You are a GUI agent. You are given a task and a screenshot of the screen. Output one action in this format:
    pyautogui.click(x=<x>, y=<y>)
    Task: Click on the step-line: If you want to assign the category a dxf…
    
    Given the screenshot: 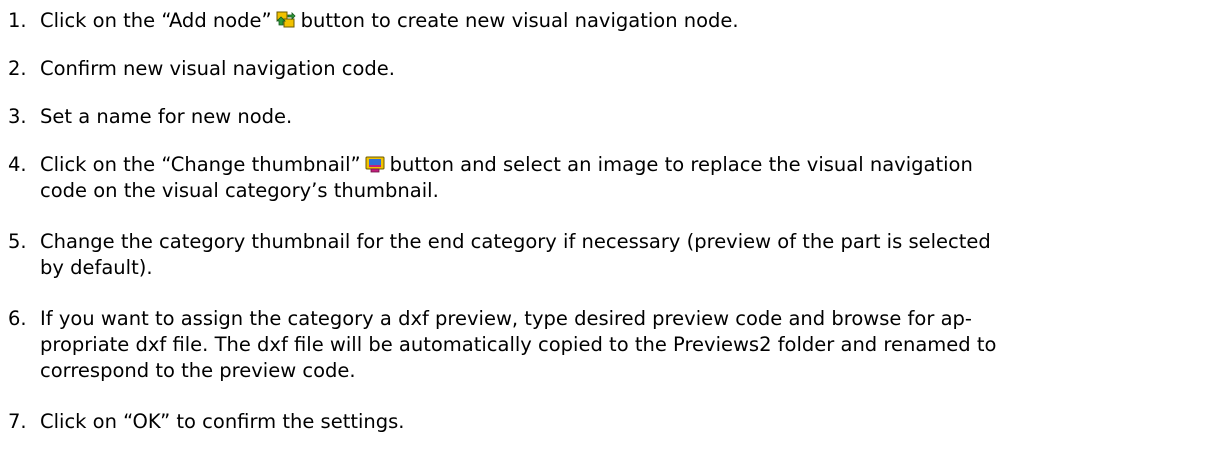 What is the action you would take?
    pyautogui.click(x=506, y=318)
    